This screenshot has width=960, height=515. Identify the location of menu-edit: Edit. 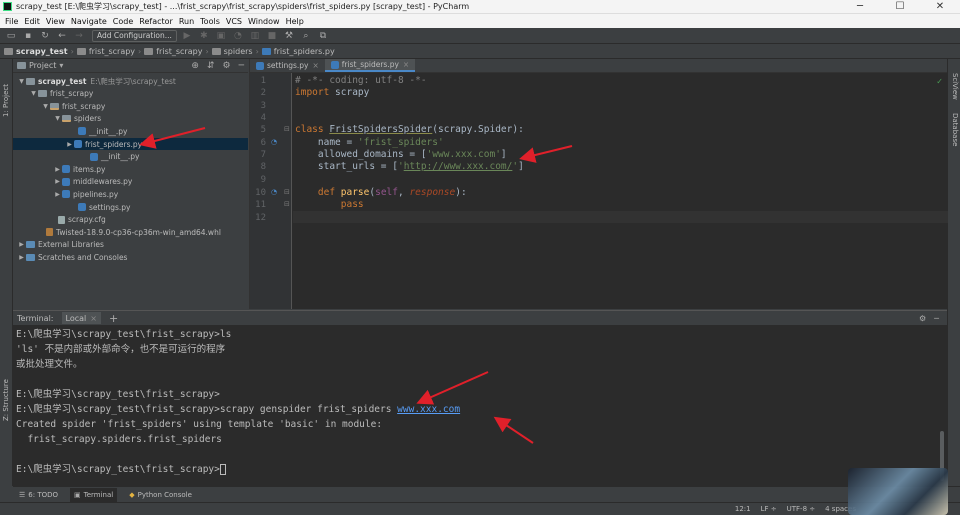
(32, 21).